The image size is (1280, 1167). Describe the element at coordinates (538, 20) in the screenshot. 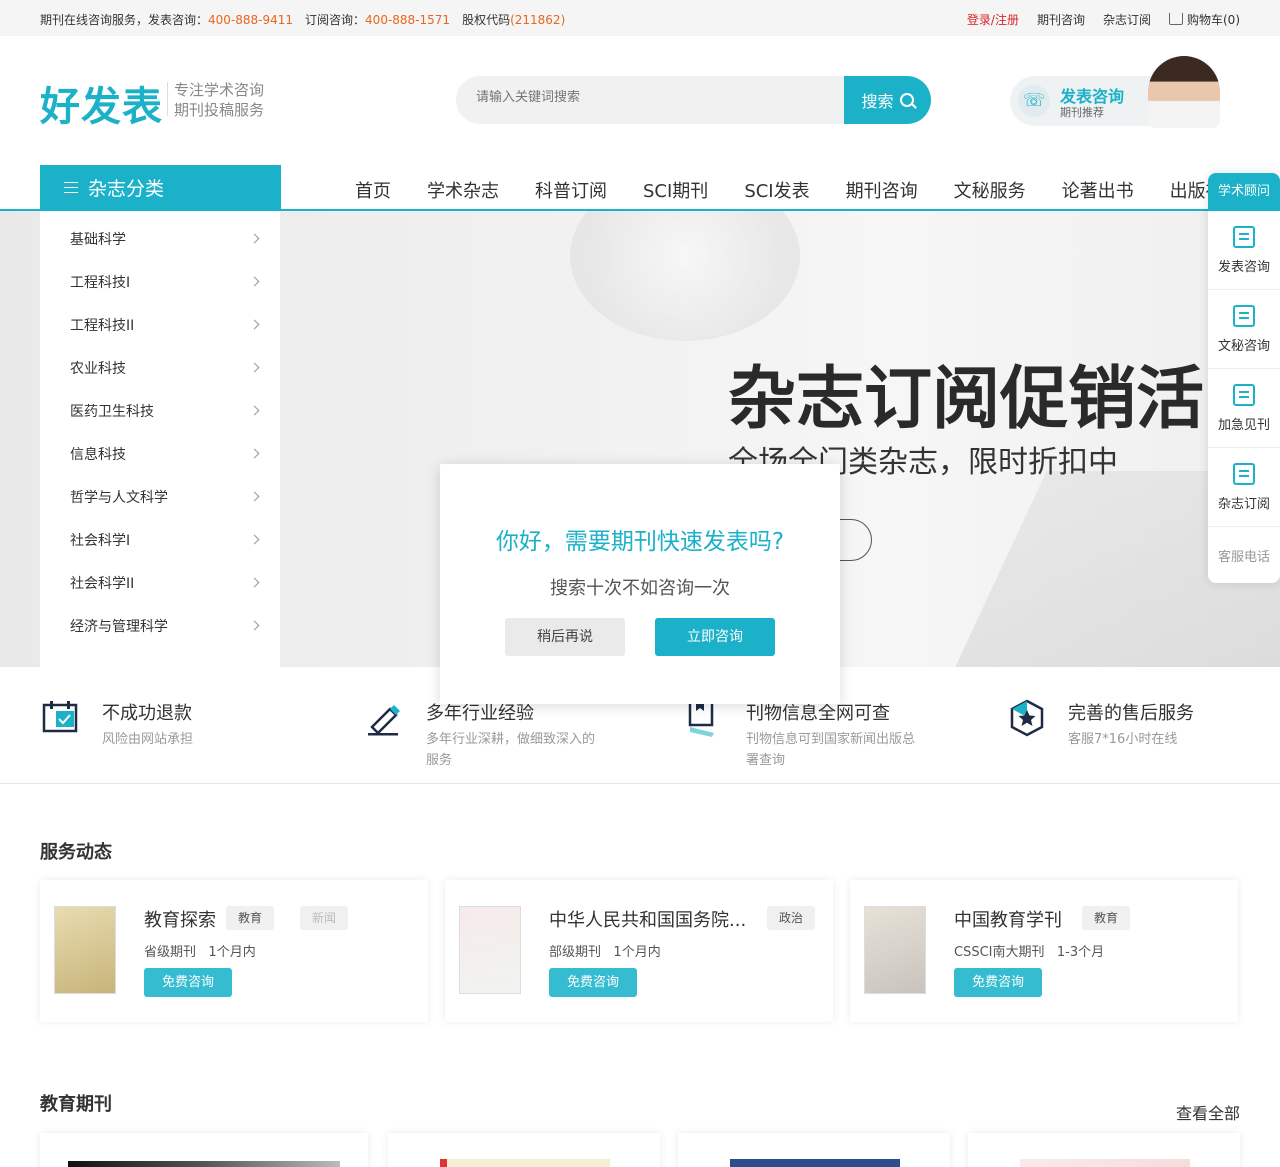

I see `stock-code: (211862)` at that location.